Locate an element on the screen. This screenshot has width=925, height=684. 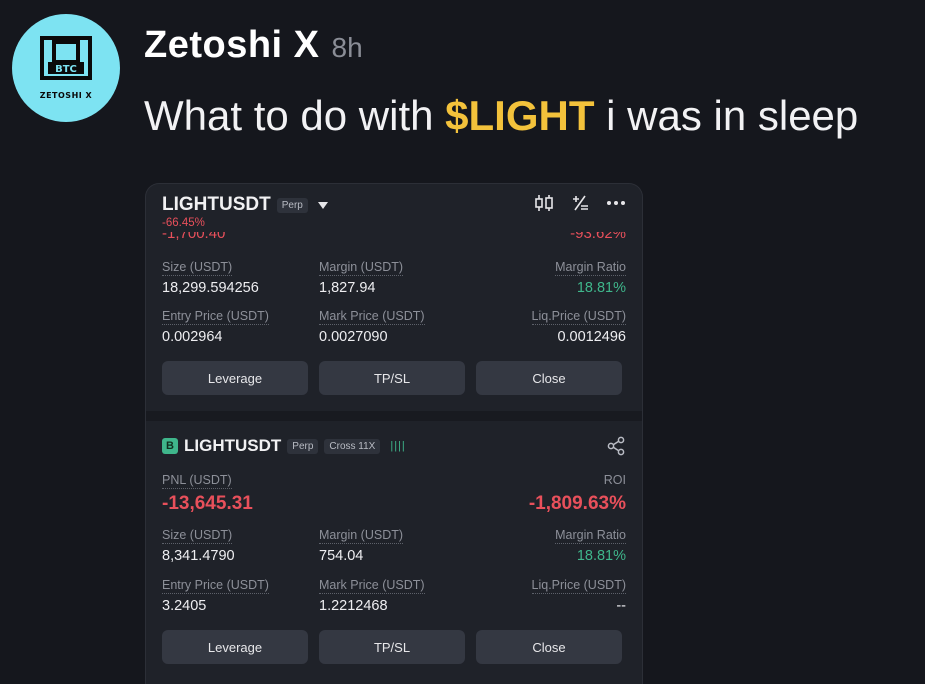
size-value: 18,299.594256 is located at coordinates (210, 288).